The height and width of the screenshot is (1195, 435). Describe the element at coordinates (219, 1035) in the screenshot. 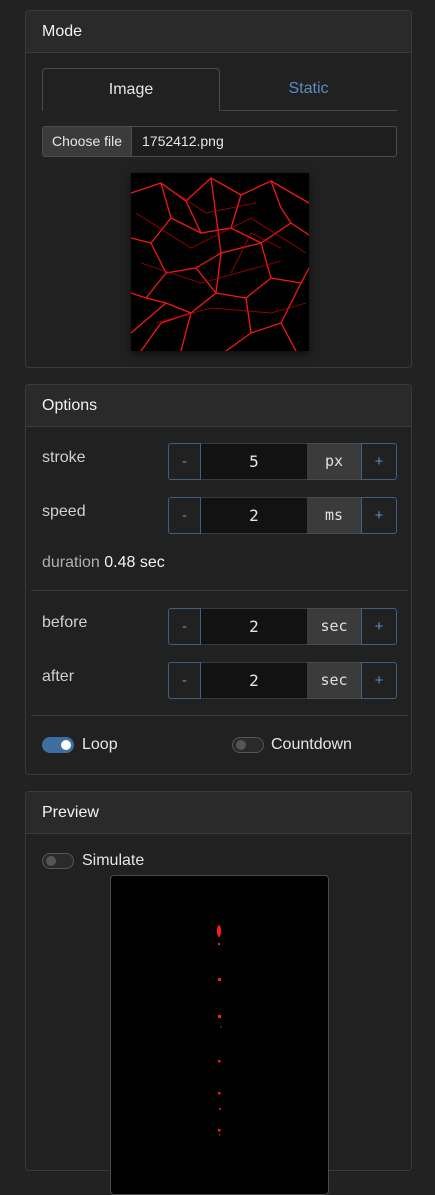

I see `preview-canvas` at that location.